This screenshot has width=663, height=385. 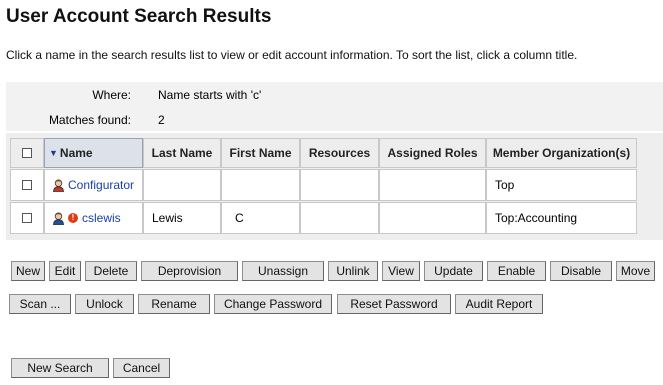 I want to click on disable-button: Disable, so click(x=581, y=271).